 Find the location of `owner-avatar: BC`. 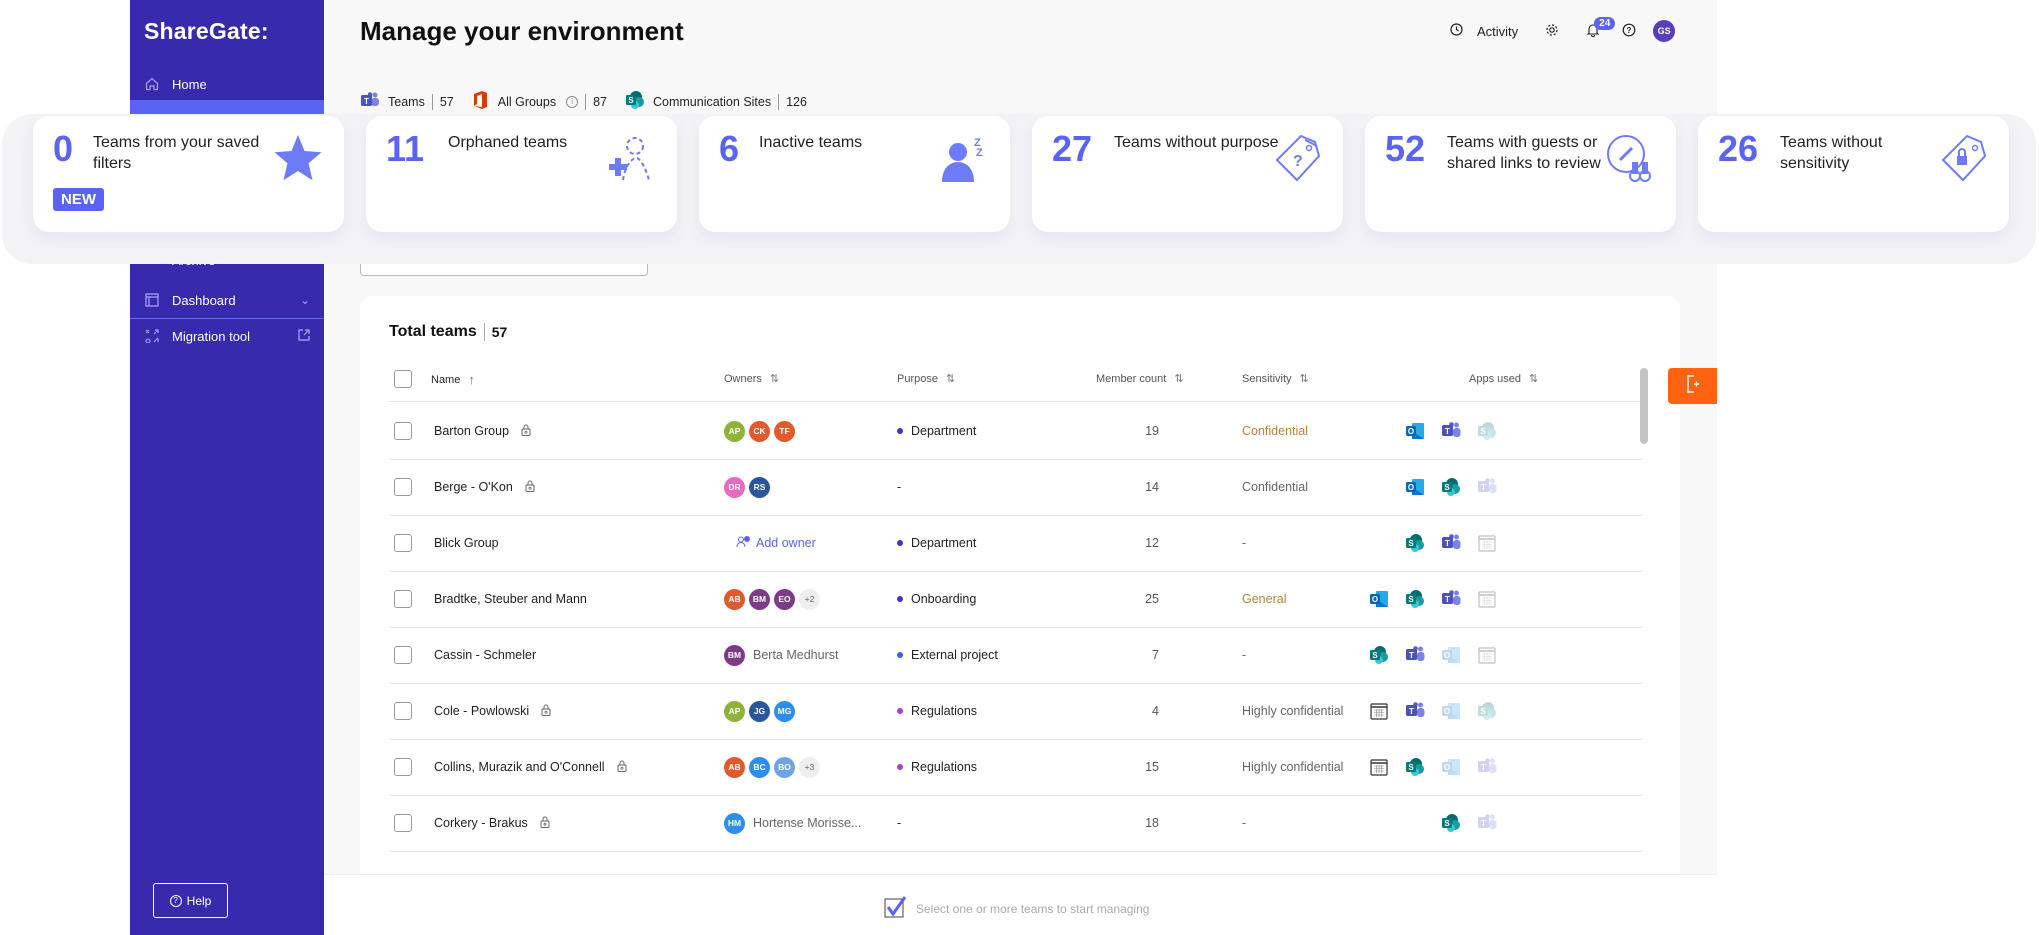

owner-avatar: BC is located at coordinates (759, 767).